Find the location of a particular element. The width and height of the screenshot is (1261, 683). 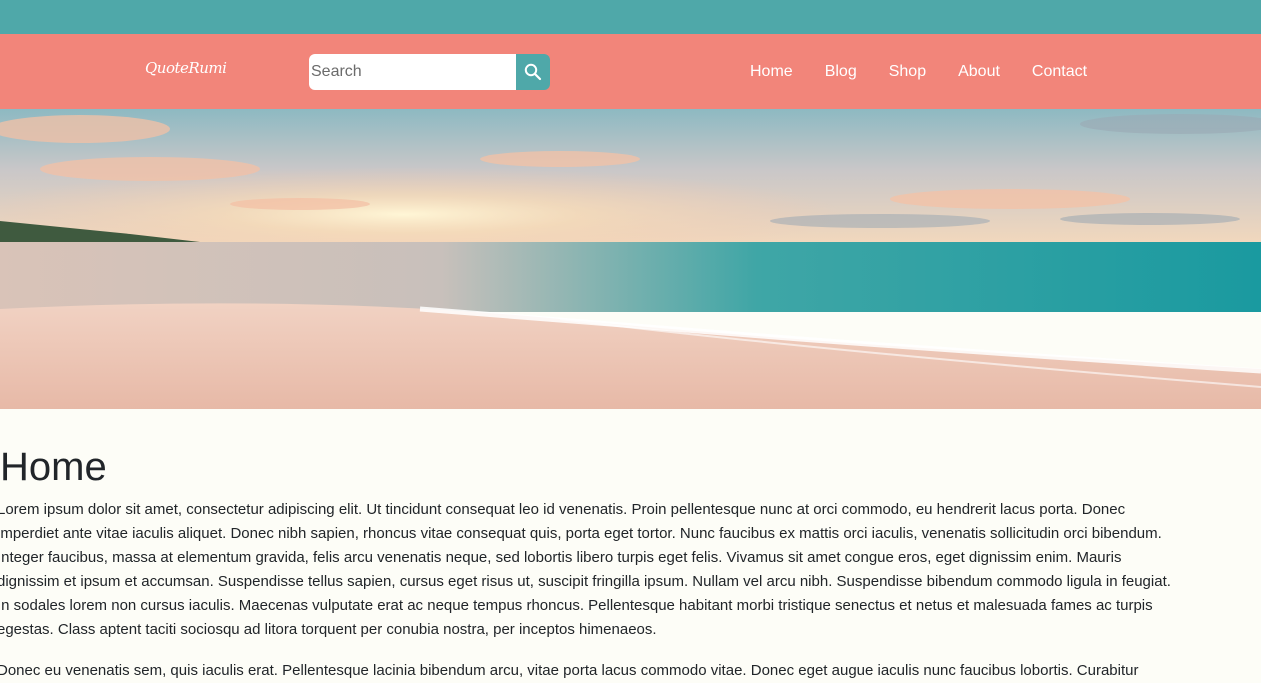

nav-home: Home is located at coordinates (771, 72).